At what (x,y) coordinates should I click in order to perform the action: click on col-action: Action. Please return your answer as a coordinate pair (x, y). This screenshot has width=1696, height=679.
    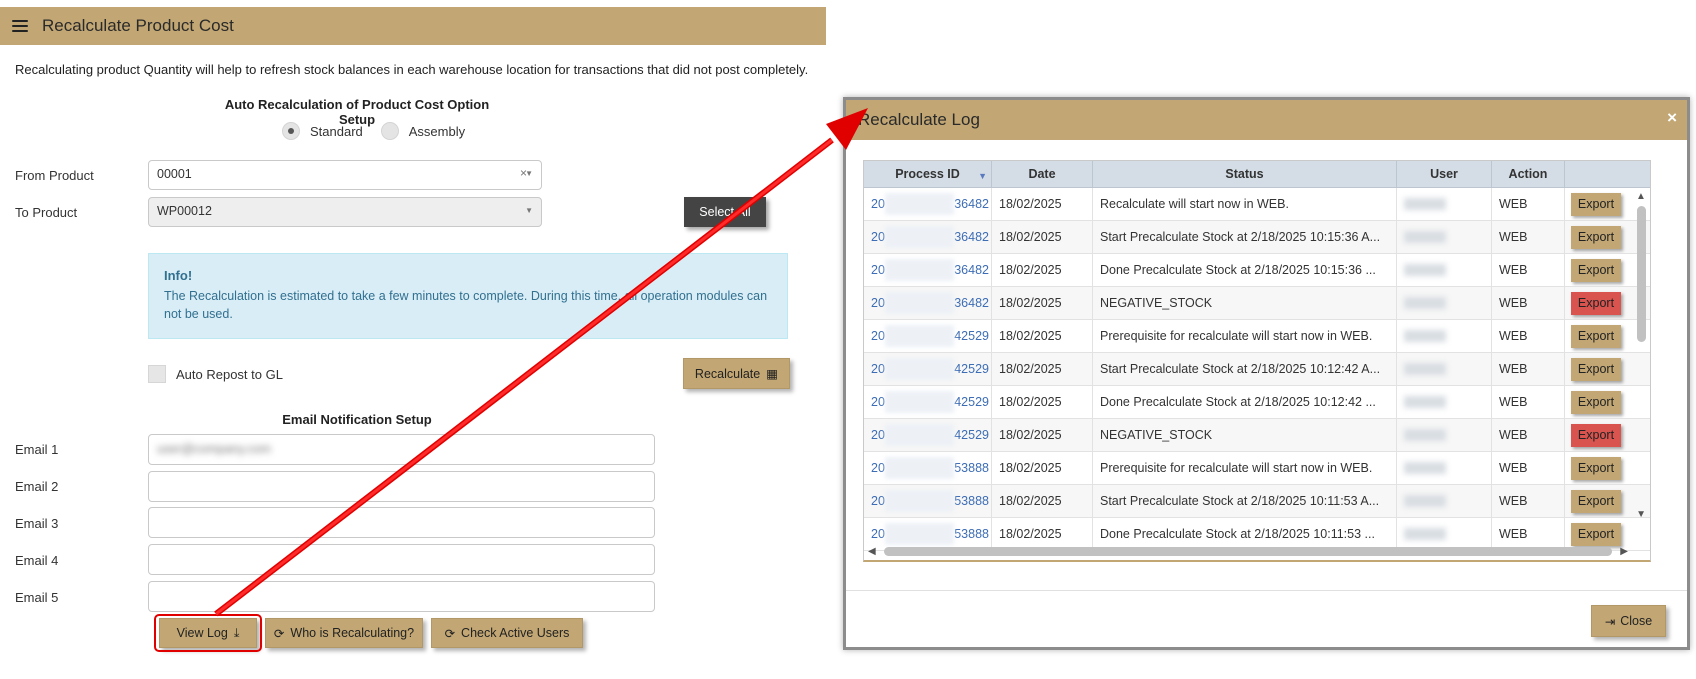
    Looking at the image, I should click on (1528, 174).